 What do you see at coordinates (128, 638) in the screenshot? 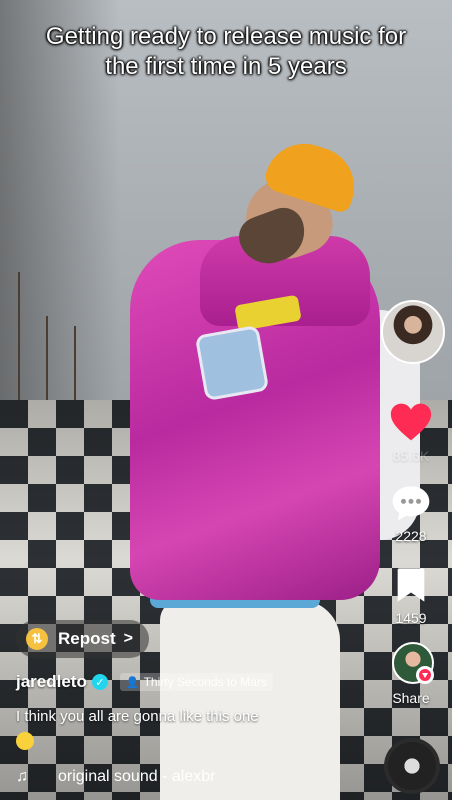
I see `chevron-right-icon: >` at bounding box center [128, 638].